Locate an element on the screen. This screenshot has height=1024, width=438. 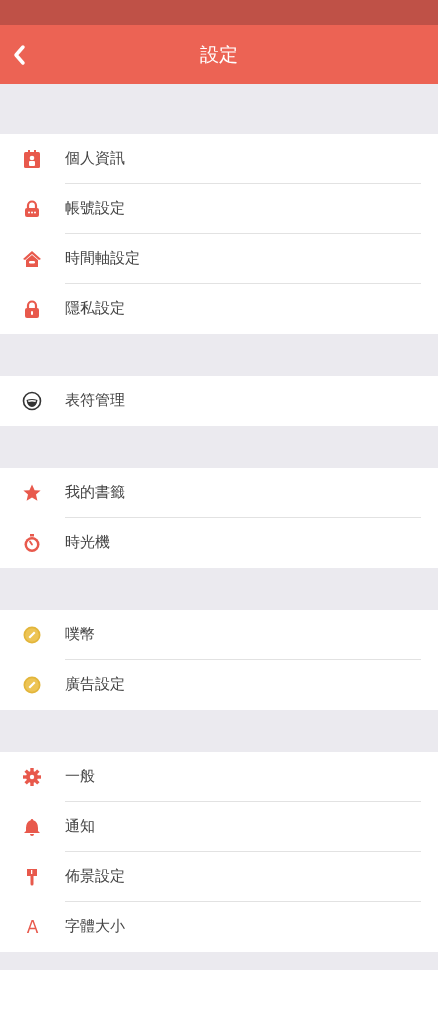
item-label: 時間軸設定 is located at coordinates (243, 259).